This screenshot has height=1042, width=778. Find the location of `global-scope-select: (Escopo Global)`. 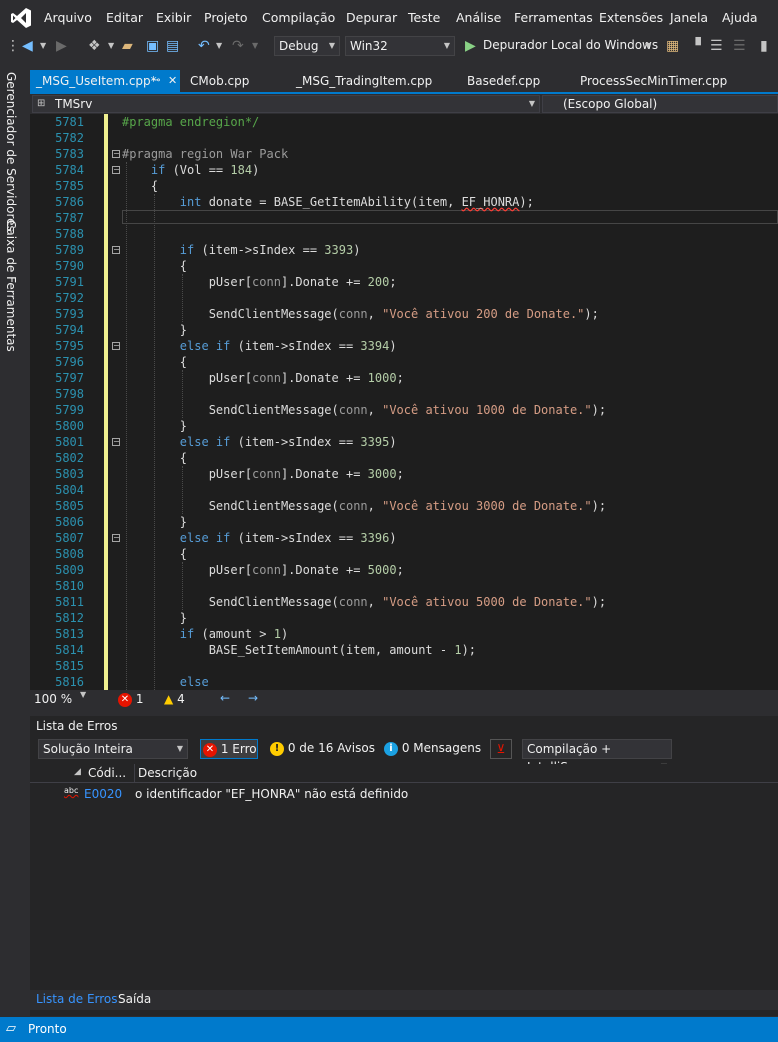

global-scope-select: (Escopo Global) is located at coordinates (660, 104).